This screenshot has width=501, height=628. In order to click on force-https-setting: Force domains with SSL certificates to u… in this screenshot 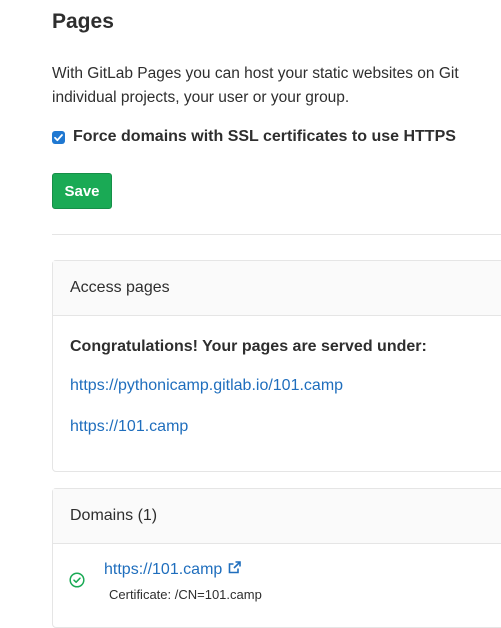, I will do `click(254, 137)`.